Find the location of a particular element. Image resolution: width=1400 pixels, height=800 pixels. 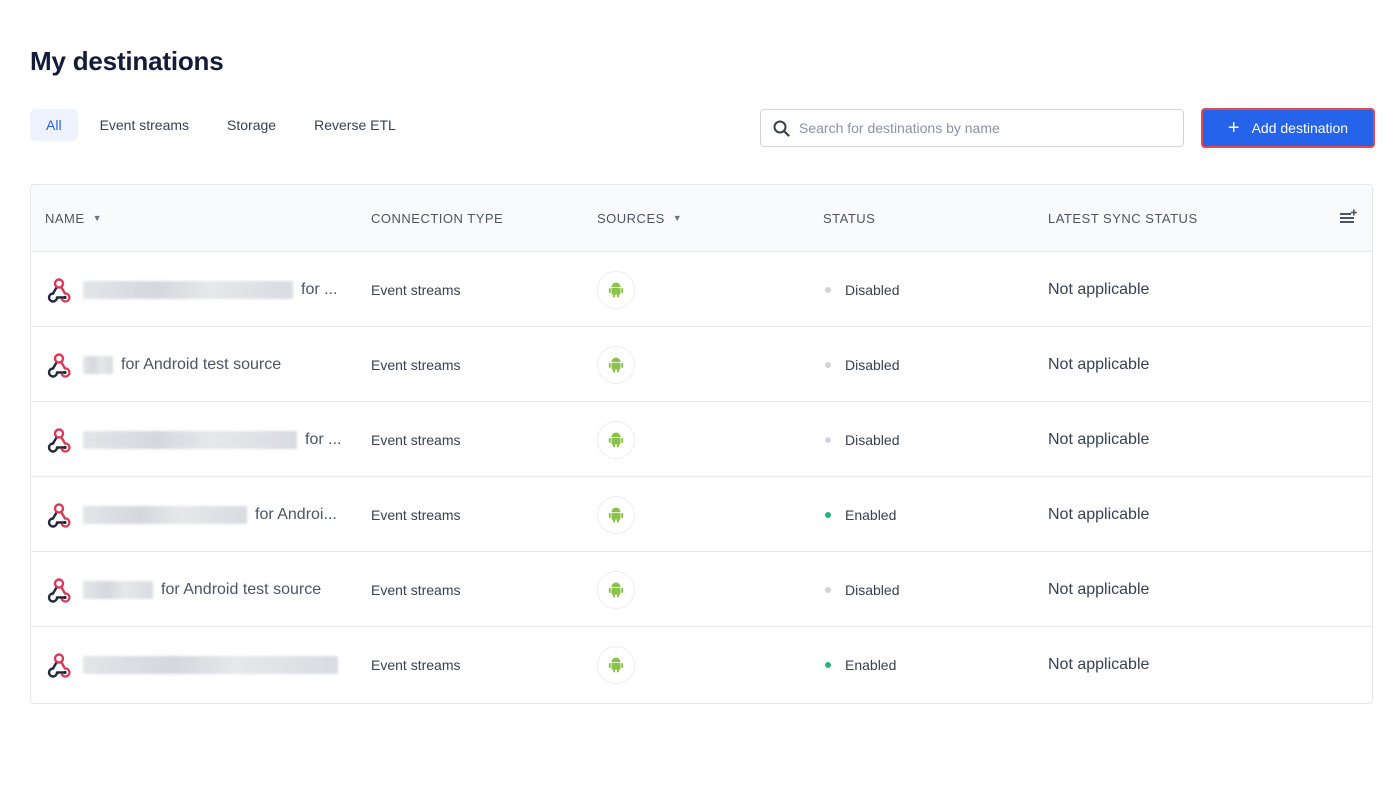

add-destination-button: + Add destination is located at coordinates (1288, 128).